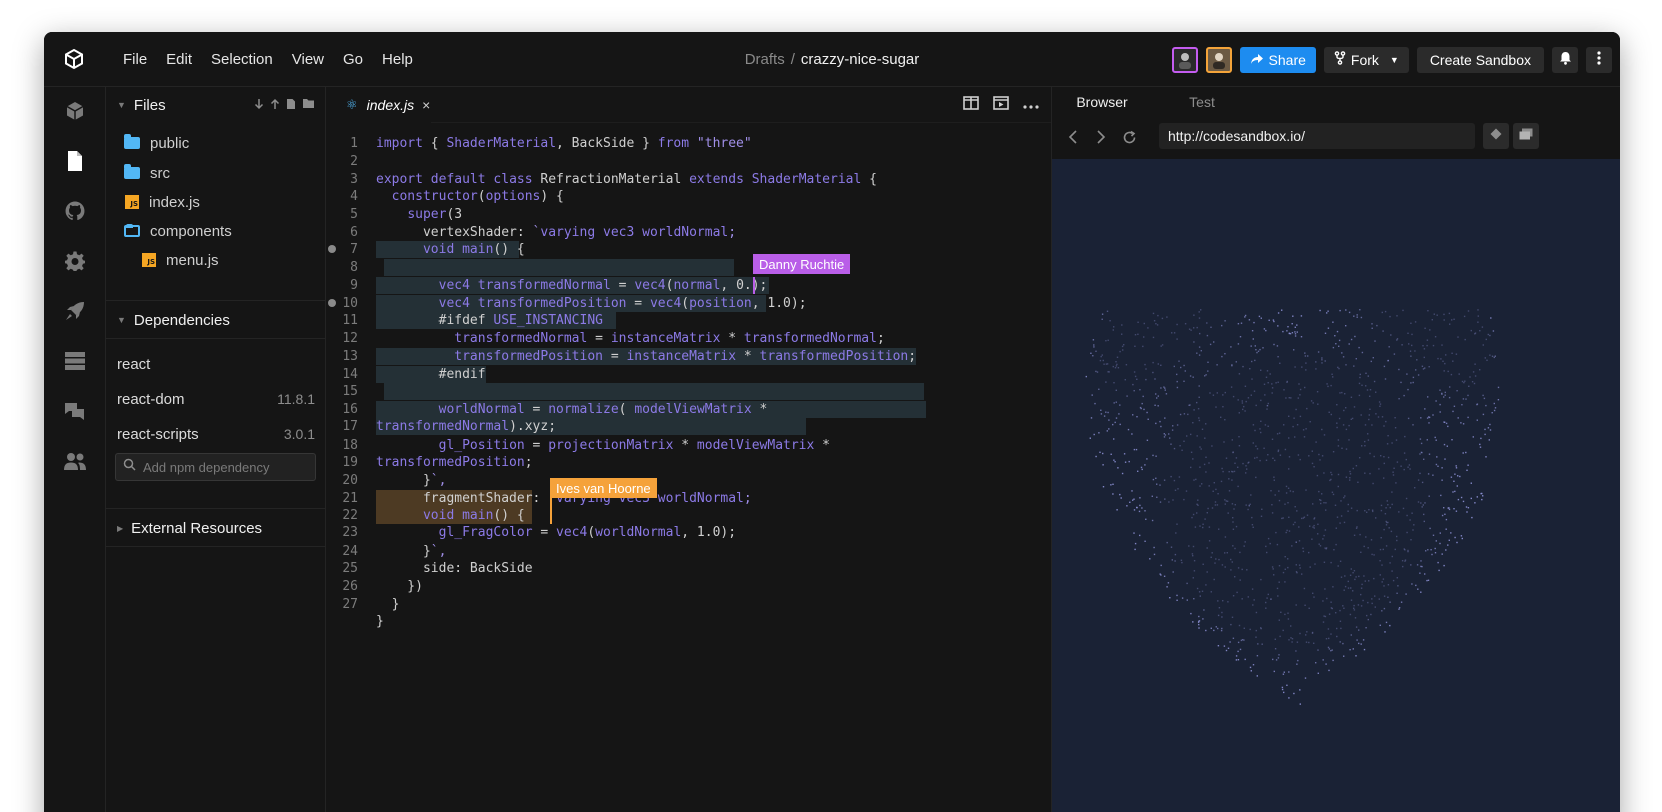 The width and height of the screenshot is (1662, 812). I want to click on sandbox-name: crazzy-nice-sugar, so click(860, 59).